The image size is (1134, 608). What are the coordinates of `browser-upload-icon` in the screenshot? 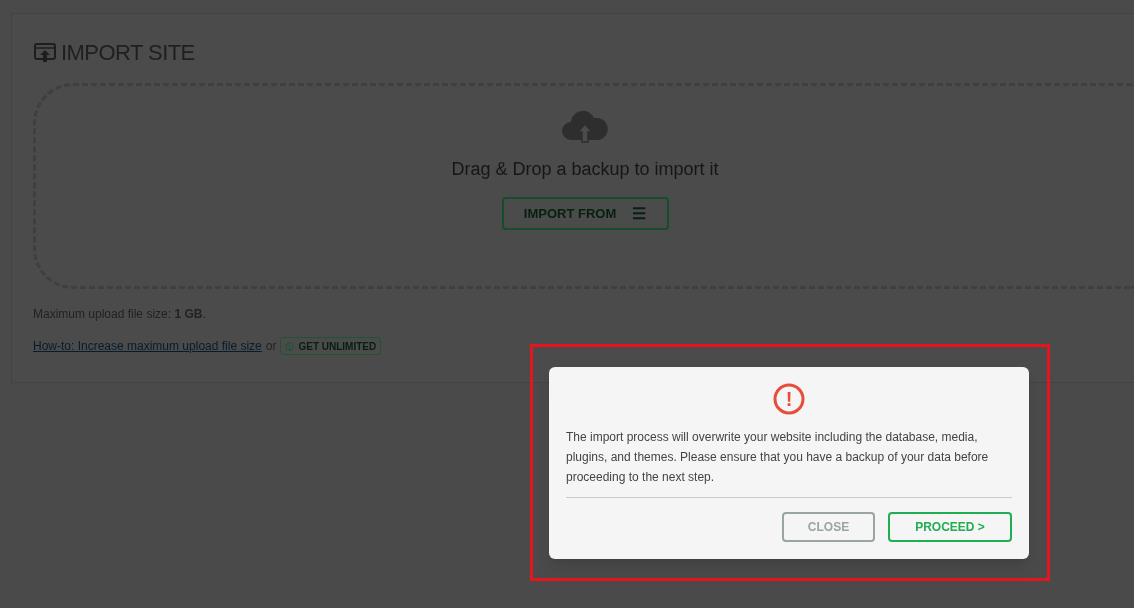 It's located at (45, 52).